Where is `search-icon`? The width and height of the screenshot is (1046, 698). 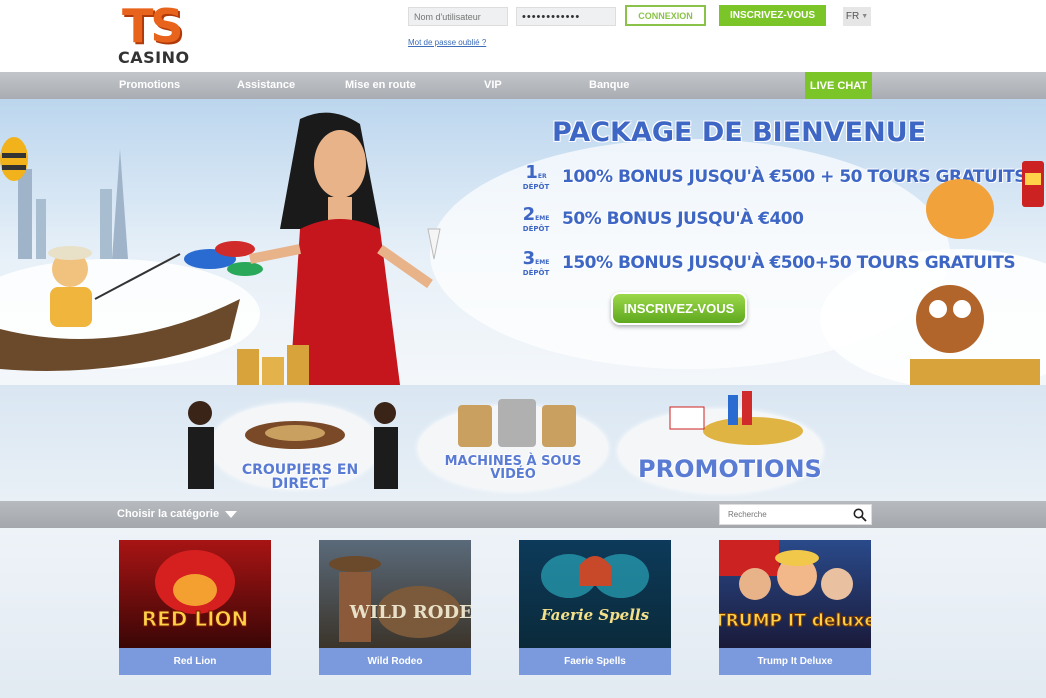 search-icon is located at coordinates (860, 515).